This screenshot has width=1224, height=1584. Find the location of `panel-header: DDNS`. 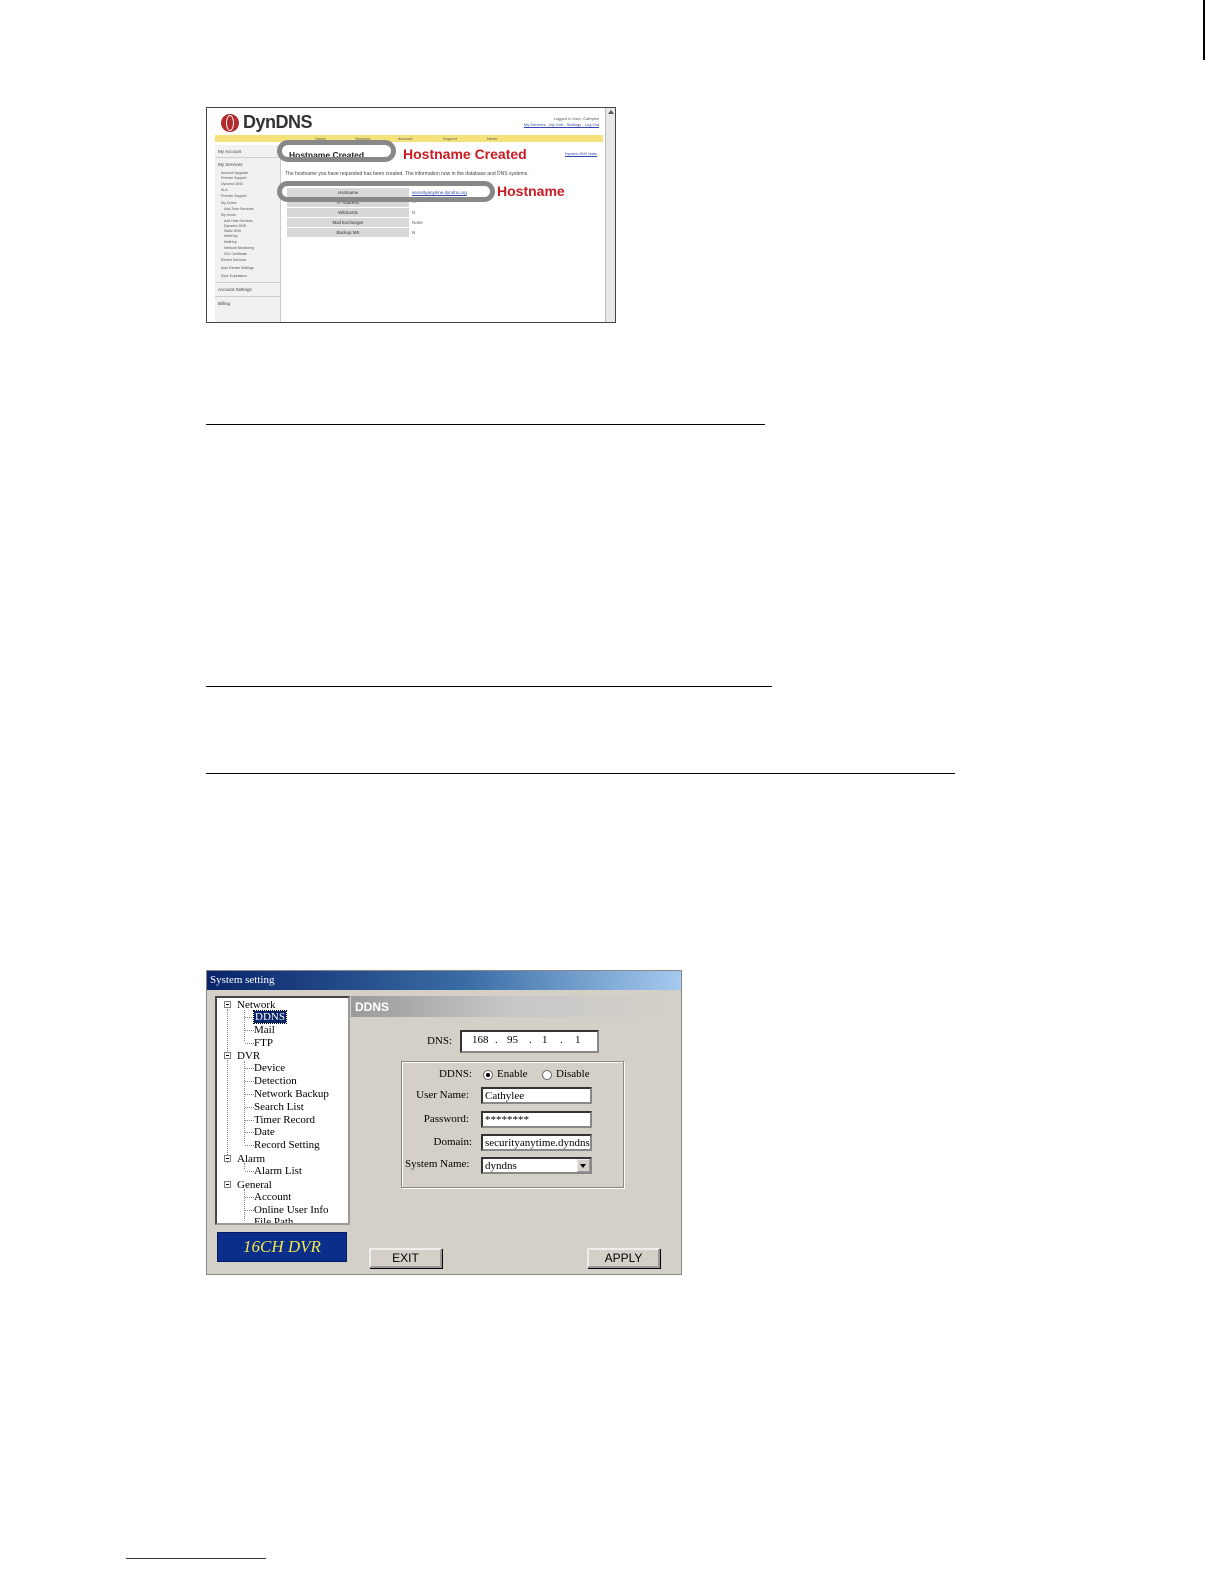

panel-header: DDNS is located at coordinates (514, 1006).